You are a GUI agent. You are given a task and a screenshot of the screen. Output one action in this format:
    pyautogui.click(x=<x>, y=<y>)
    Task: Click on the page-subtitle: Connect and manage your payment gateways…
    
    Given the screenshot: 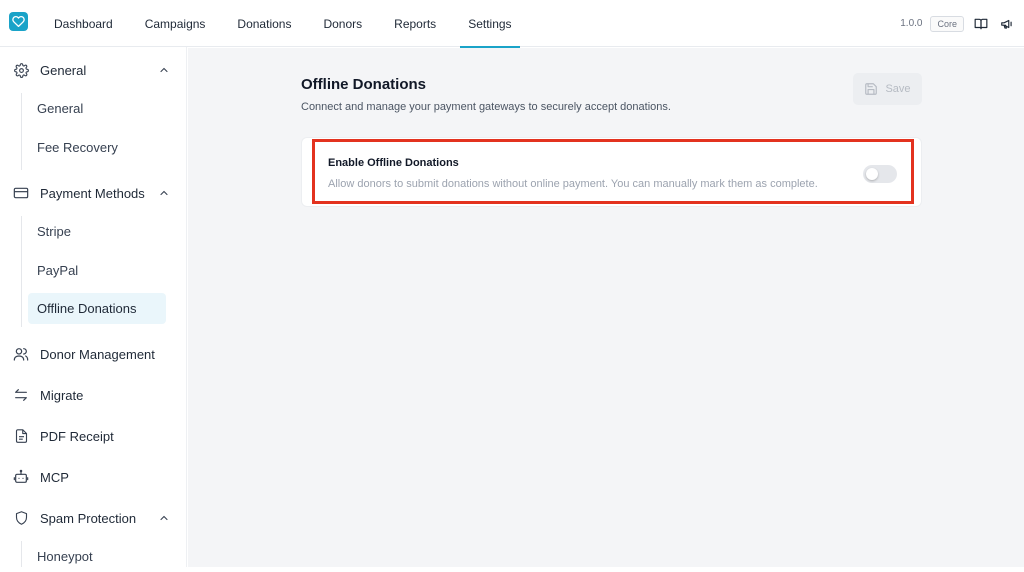 What is the action you would take?
    pyautogui.click(x=486, y=107)
    